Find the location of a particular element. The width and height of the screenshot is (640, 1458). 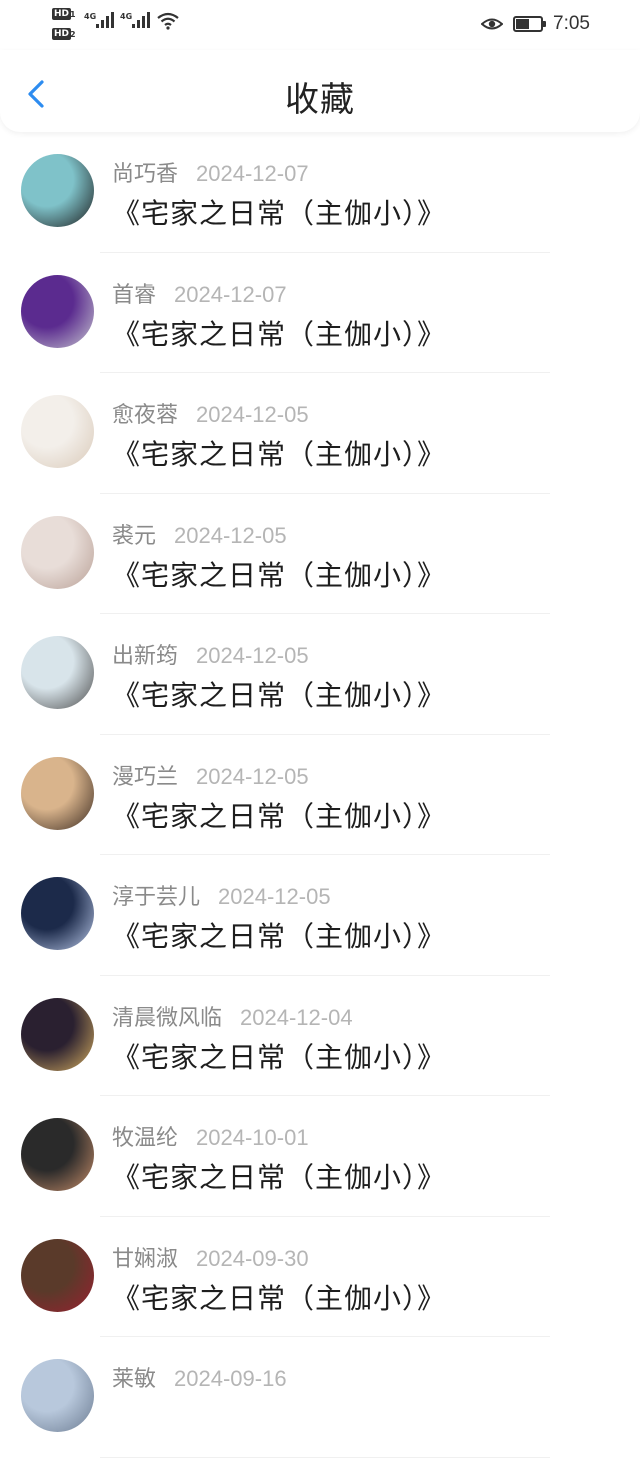

list-item: 裘元 2024-12-05 《宅家之日常（主伽小）》 is located at coordinates (320, 554).